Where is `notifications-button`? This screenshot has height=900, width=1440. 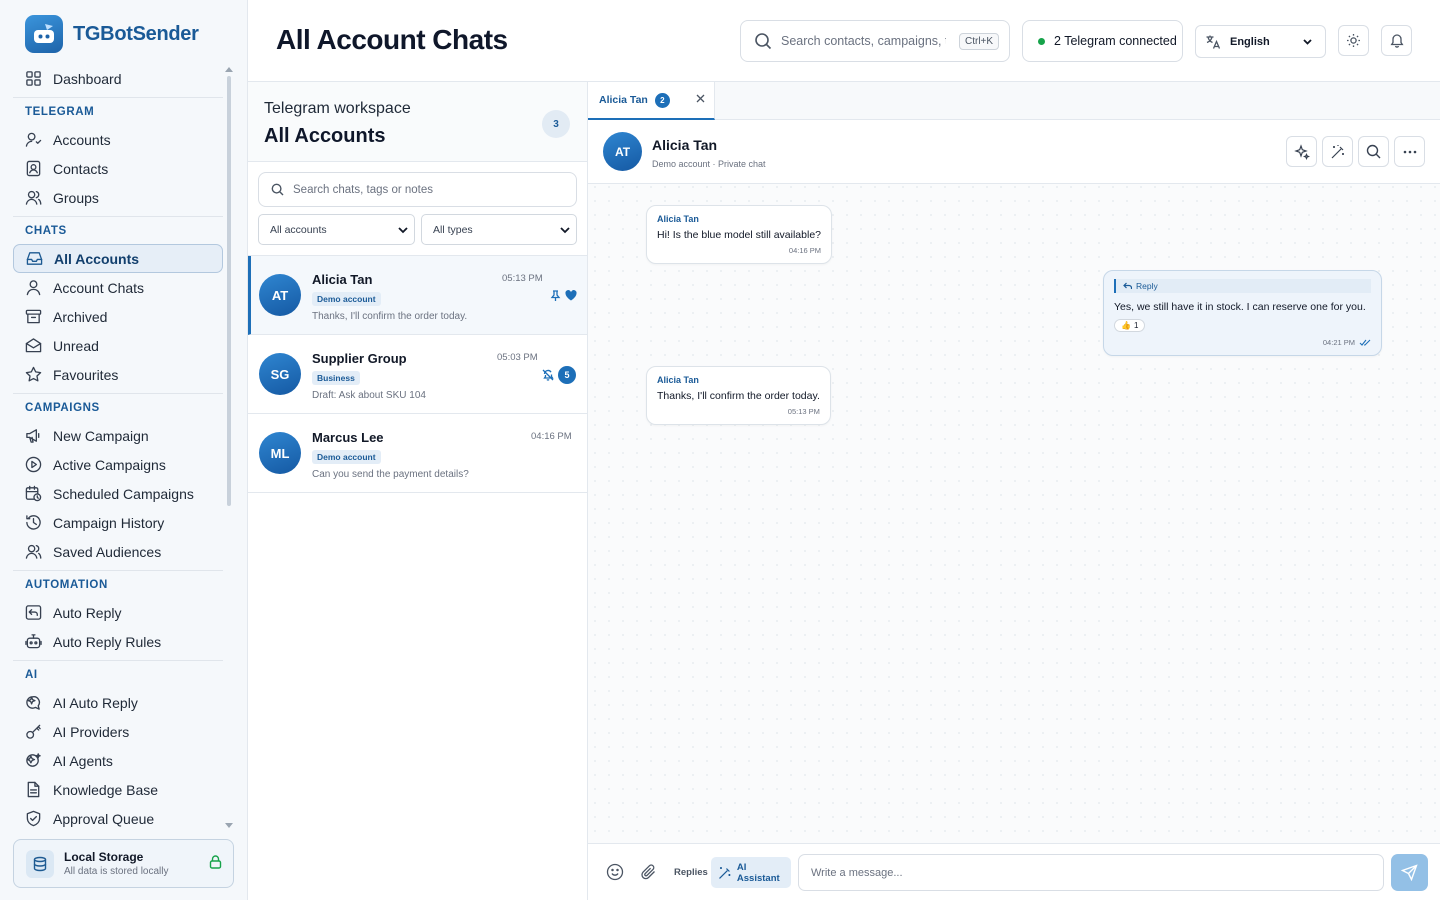 notifications-button is located at coordinates (1396, 40).